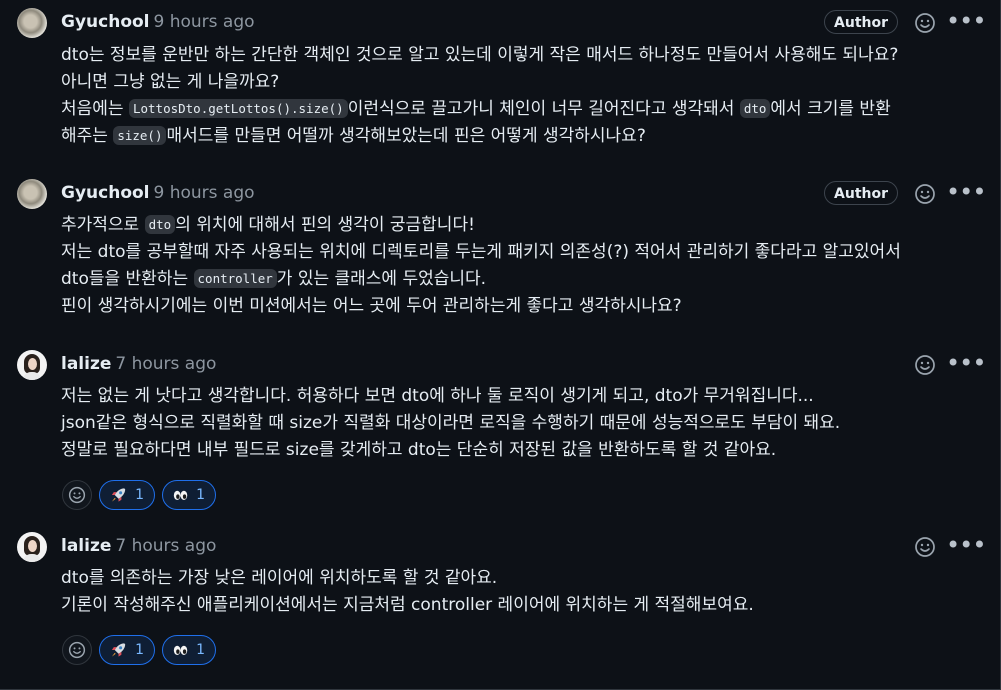 This screenshot has height=690, width=1001. I want to click on text: 이런식으로 끌고가니 체인이 너무 길어진다고 생각돼서, so click(543, 109).